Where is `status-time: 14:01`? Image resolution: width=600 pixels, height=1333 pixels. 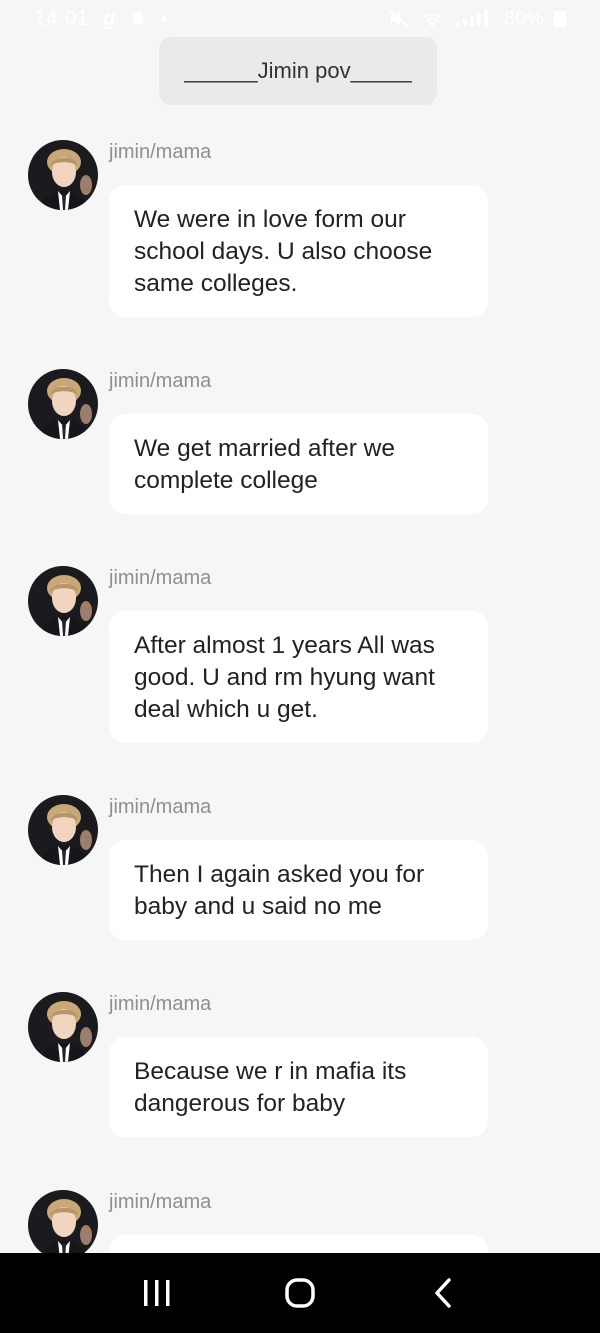 status-time: 14:01 is located at coordinates (62, 18).